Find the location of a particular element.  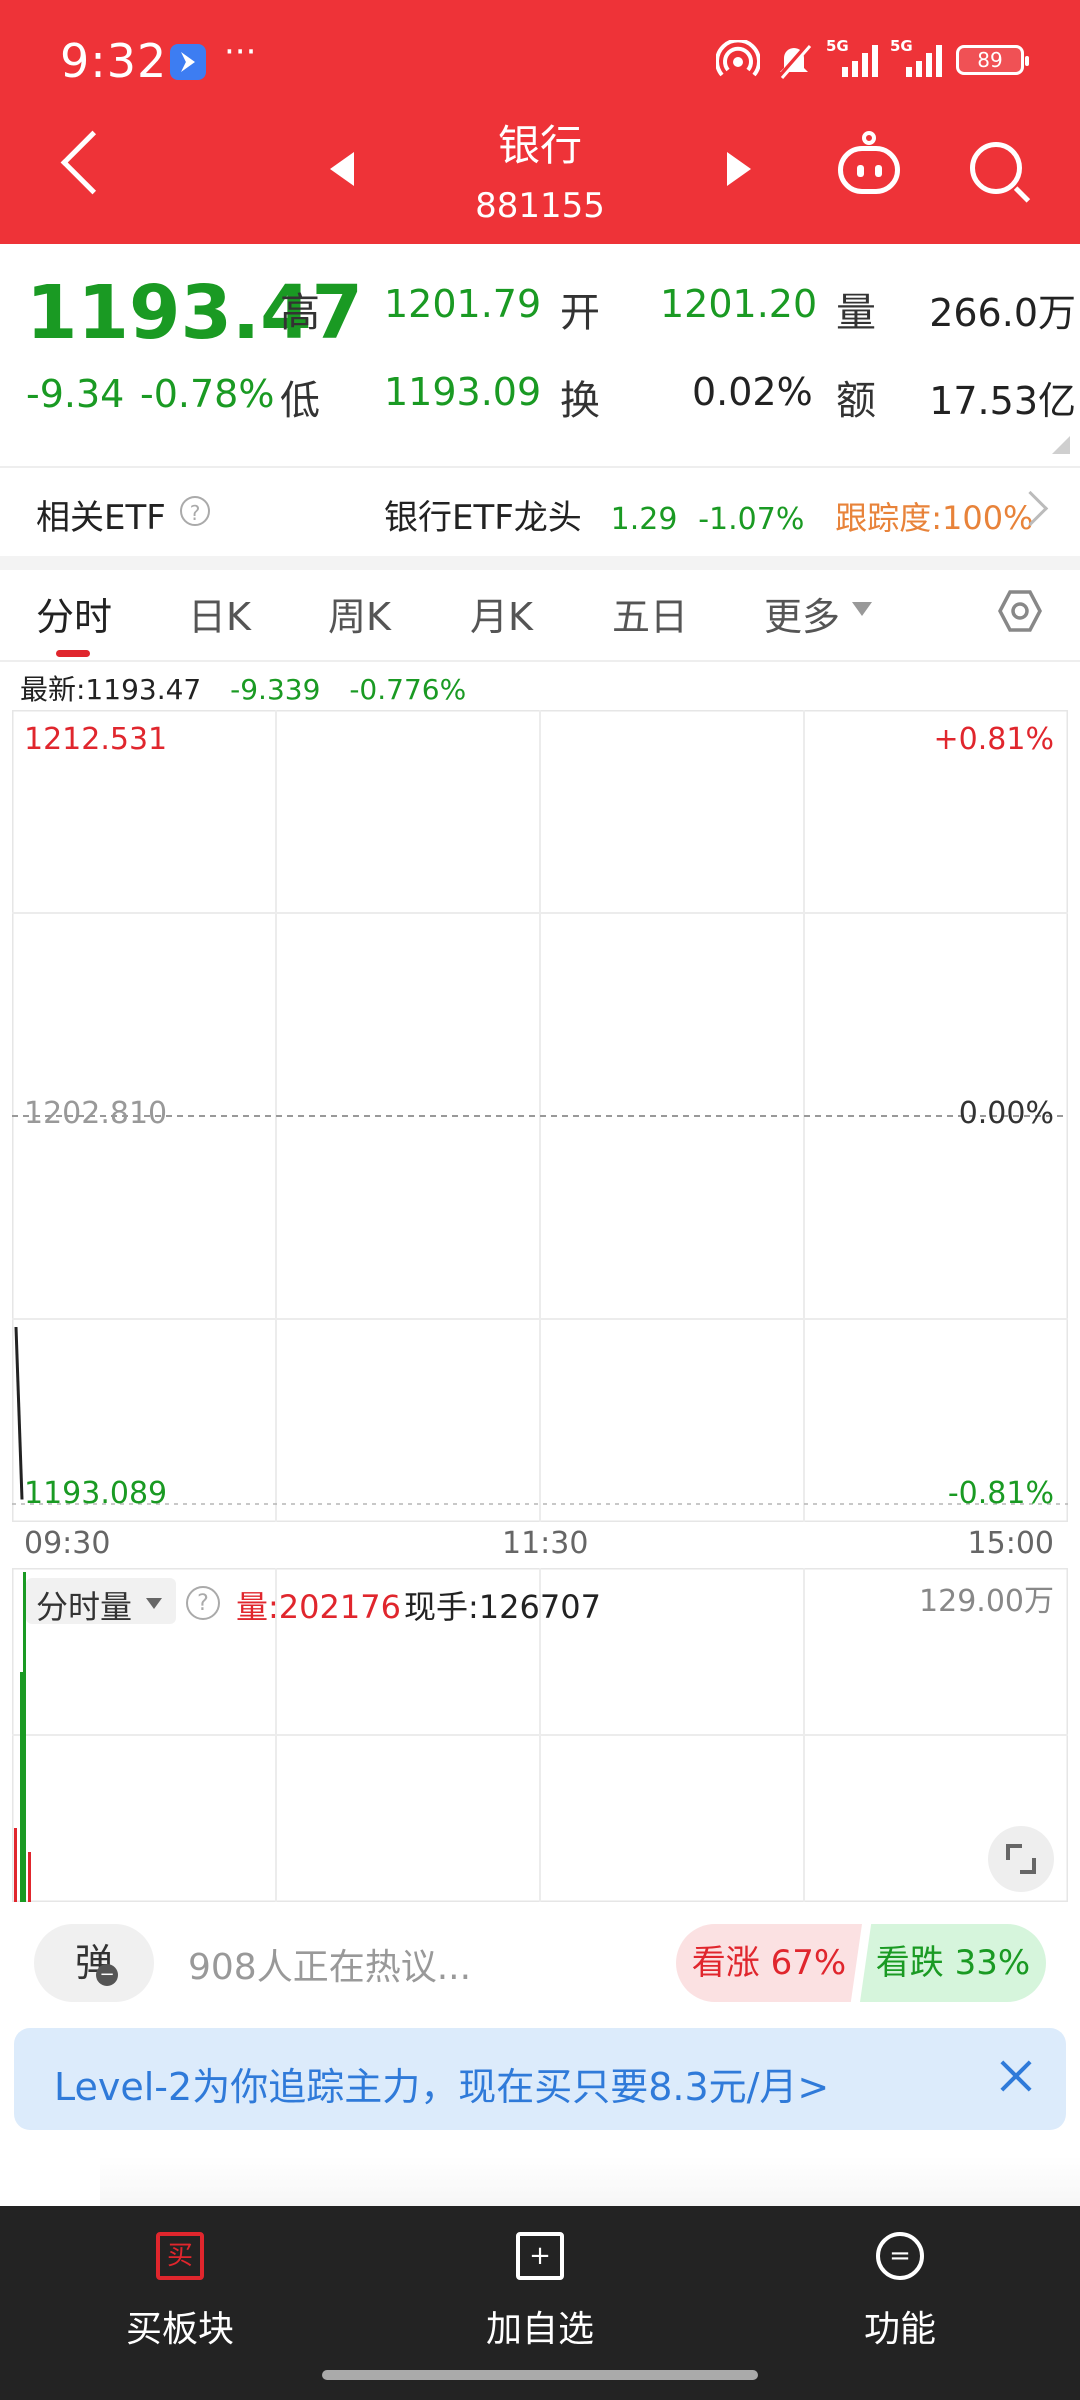

vote-bullish-button: 看涨 67% is located at coordinates (769, 1963).